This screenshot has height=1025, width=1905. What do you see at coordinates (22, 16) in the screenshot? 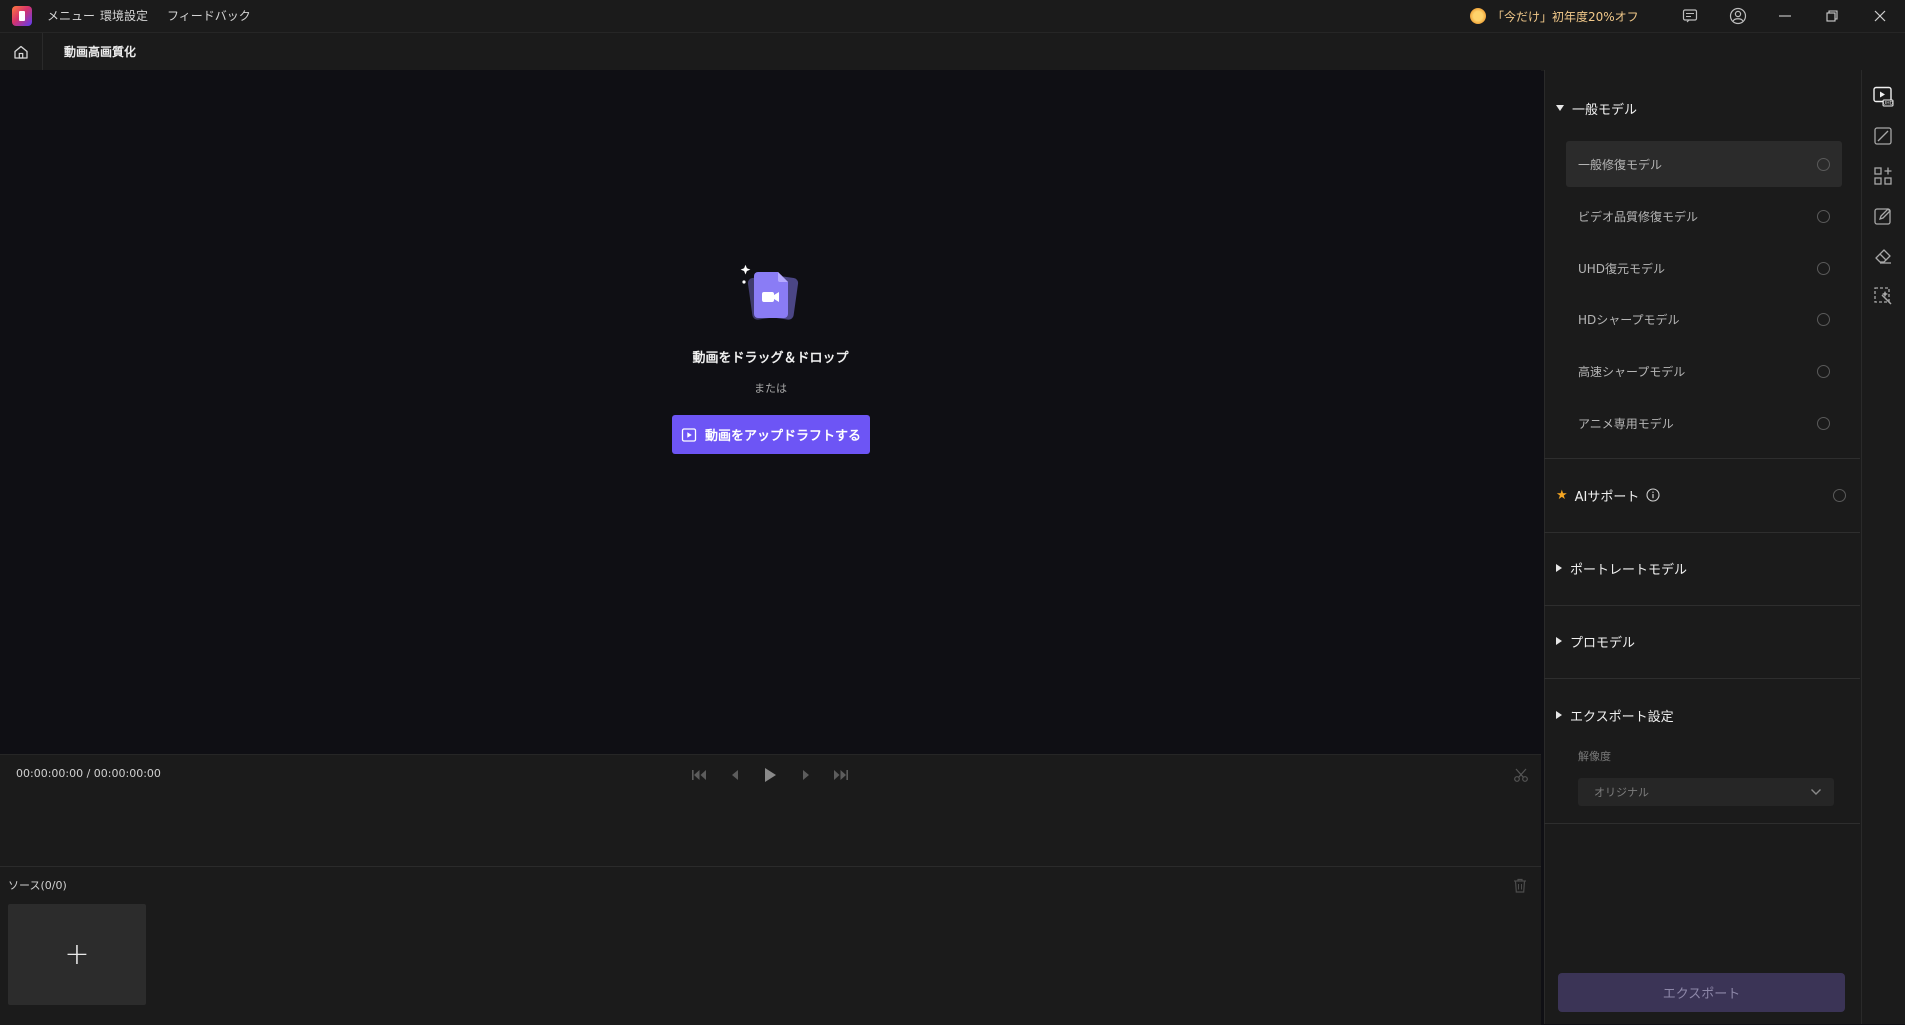
I see `app-logo` at bounding box center [22, 16].